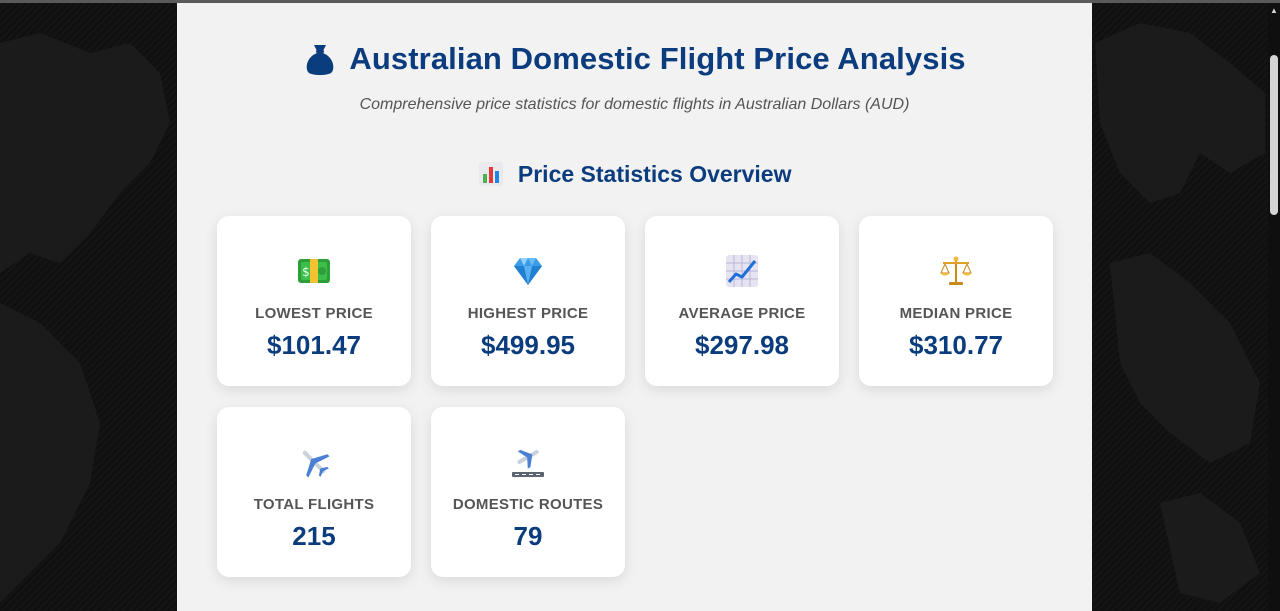  What do you see at coordinates (956, 345) in the screenshot?
I see `stat-value: $310.77` at bounding box center [956, 345].